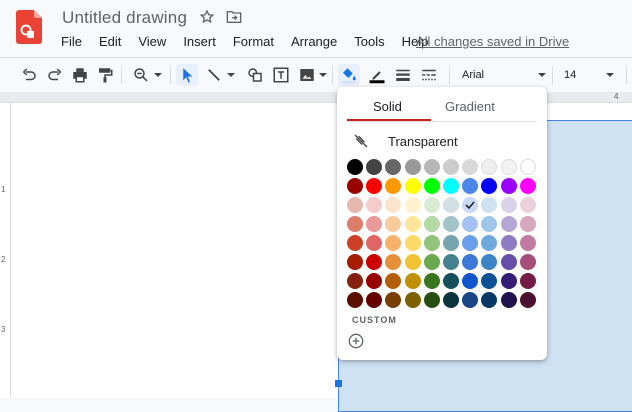 The image size is (632, 412). Describe the element at coordinates (152, 43) in the screenshot. I see `menu-view: View` at that location.